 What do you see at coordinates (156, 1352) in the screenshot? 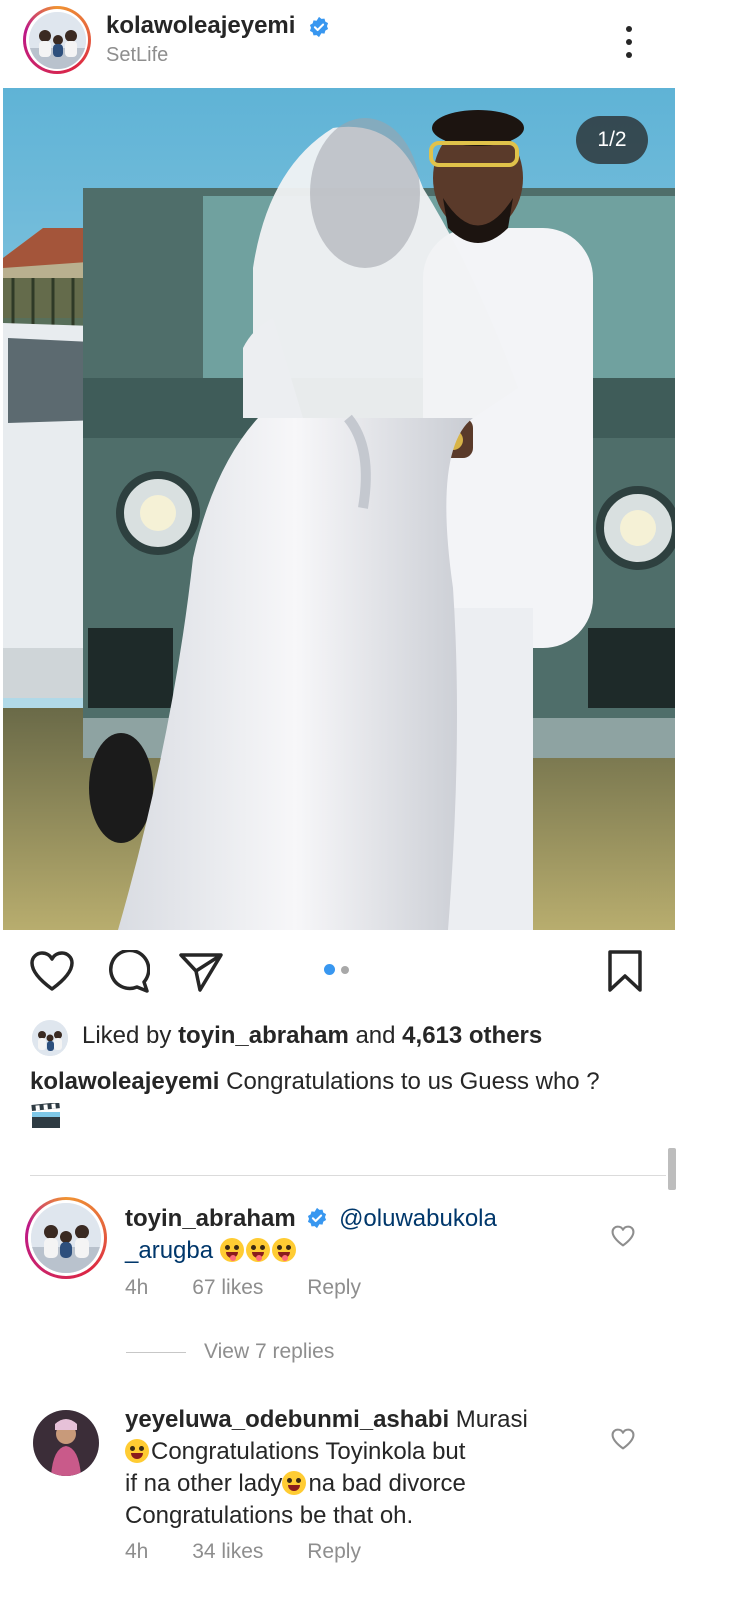
I see `view-replies-line` at bounding box center [156, 1352].